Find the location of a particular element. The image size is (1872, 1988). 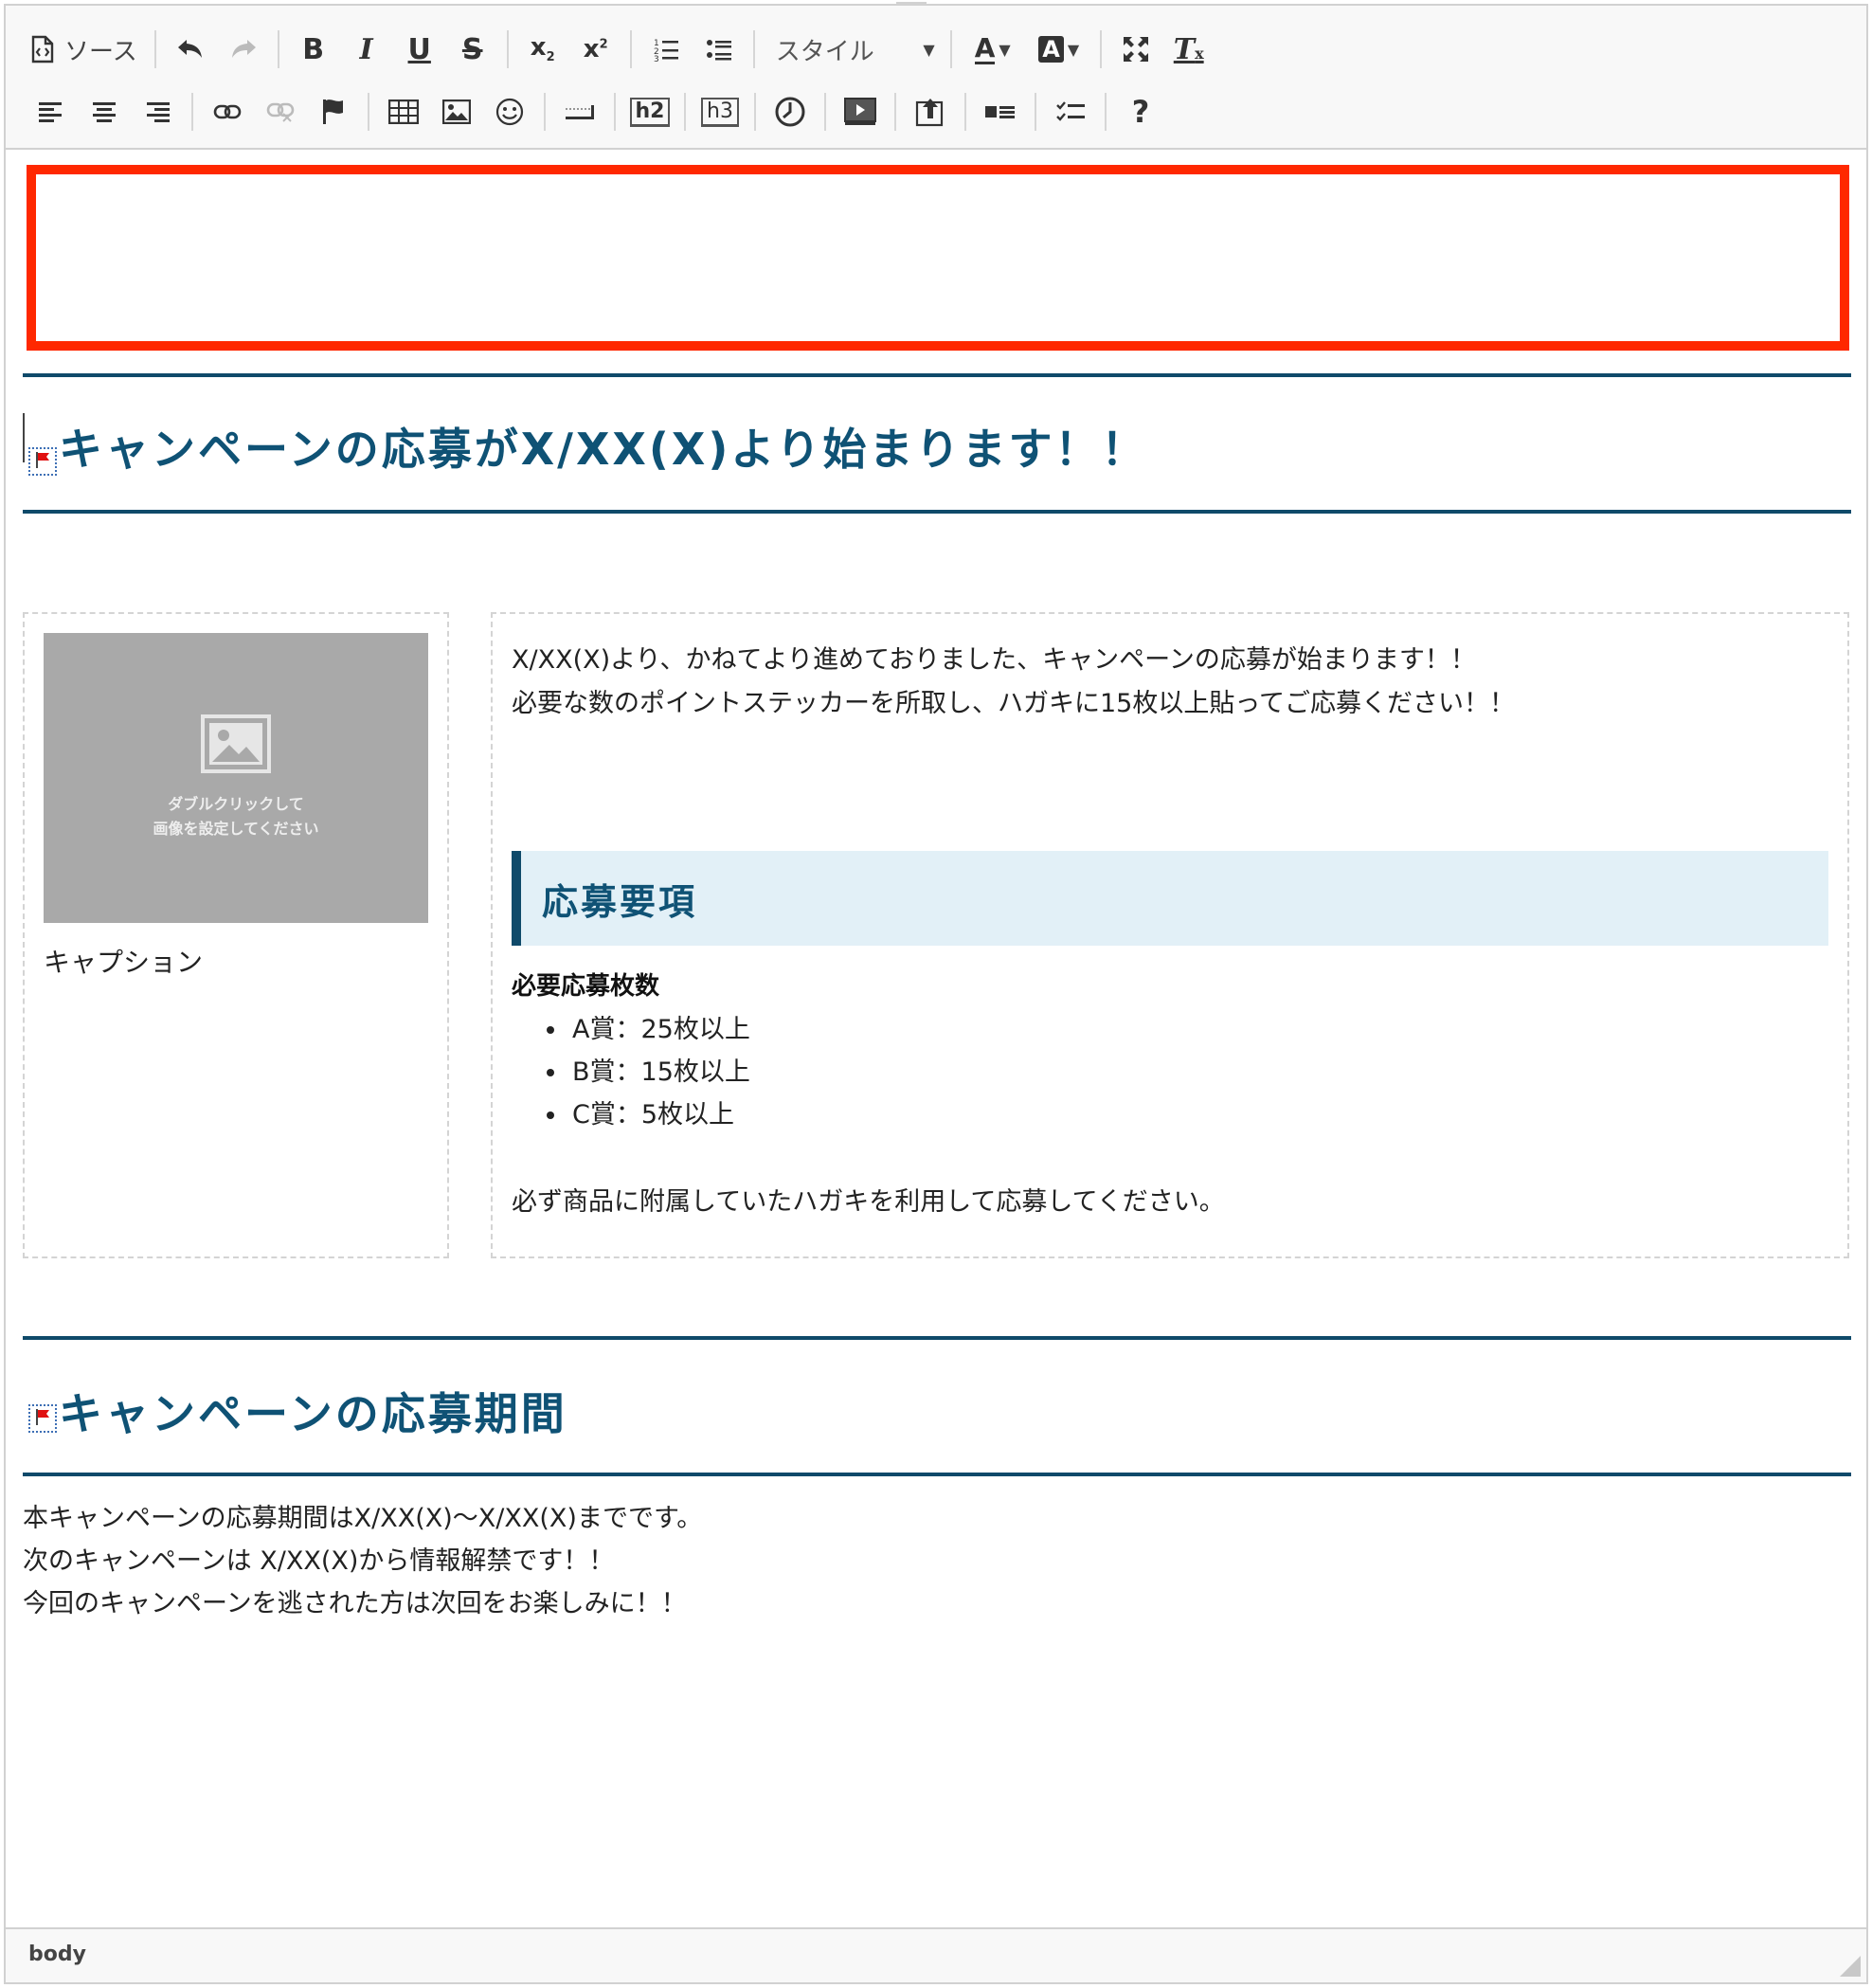

postcard-note: 必ず商品に附属していたハガキを利用して応募してください。 is located at coordinates (868, 1202).